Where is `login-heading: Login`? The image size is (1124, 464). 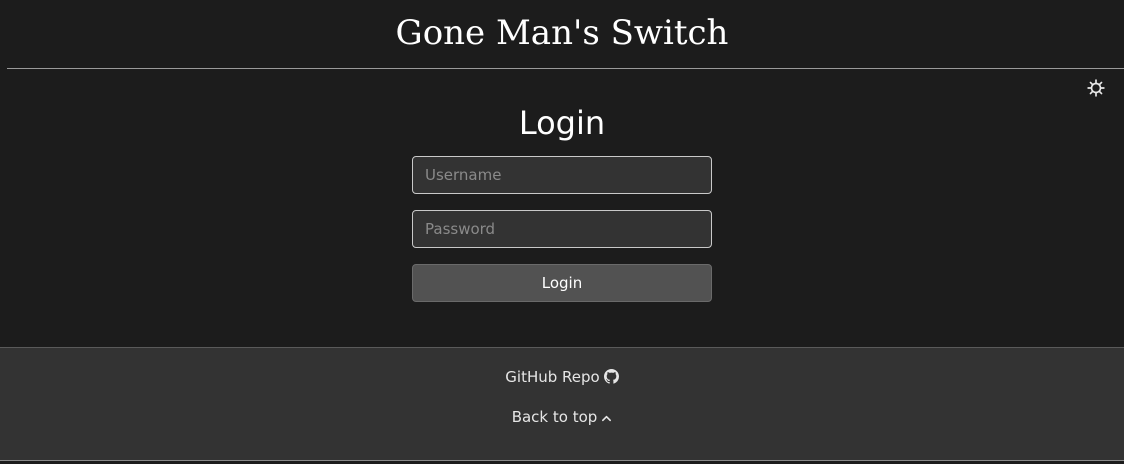
login-heading: Login is located at coordinates (562, 123).